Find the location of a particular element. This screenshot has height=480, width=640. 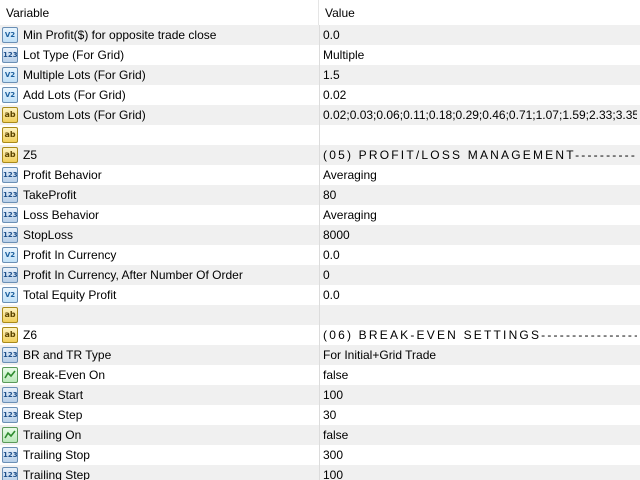

variable-name: Lot Type (For Grid) is located at coordinates (74, 55).